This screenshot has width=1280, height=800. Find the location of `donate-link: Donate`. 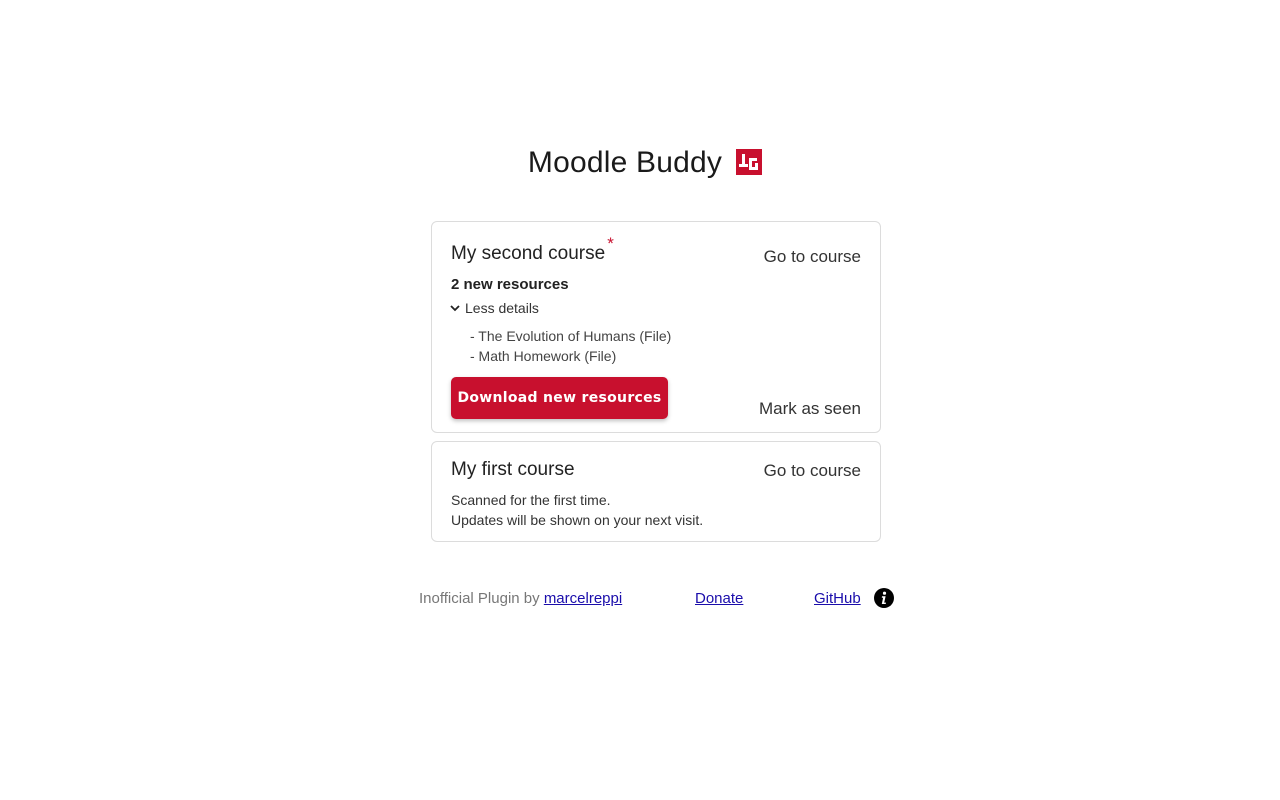

donate-link: Donate is located at coordinates (719, 598).